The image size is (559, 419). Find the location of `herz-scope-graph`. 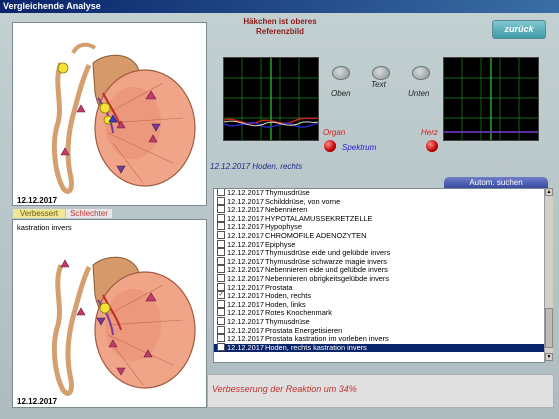

herz-scope-graph is located at coordinates (491, 99).